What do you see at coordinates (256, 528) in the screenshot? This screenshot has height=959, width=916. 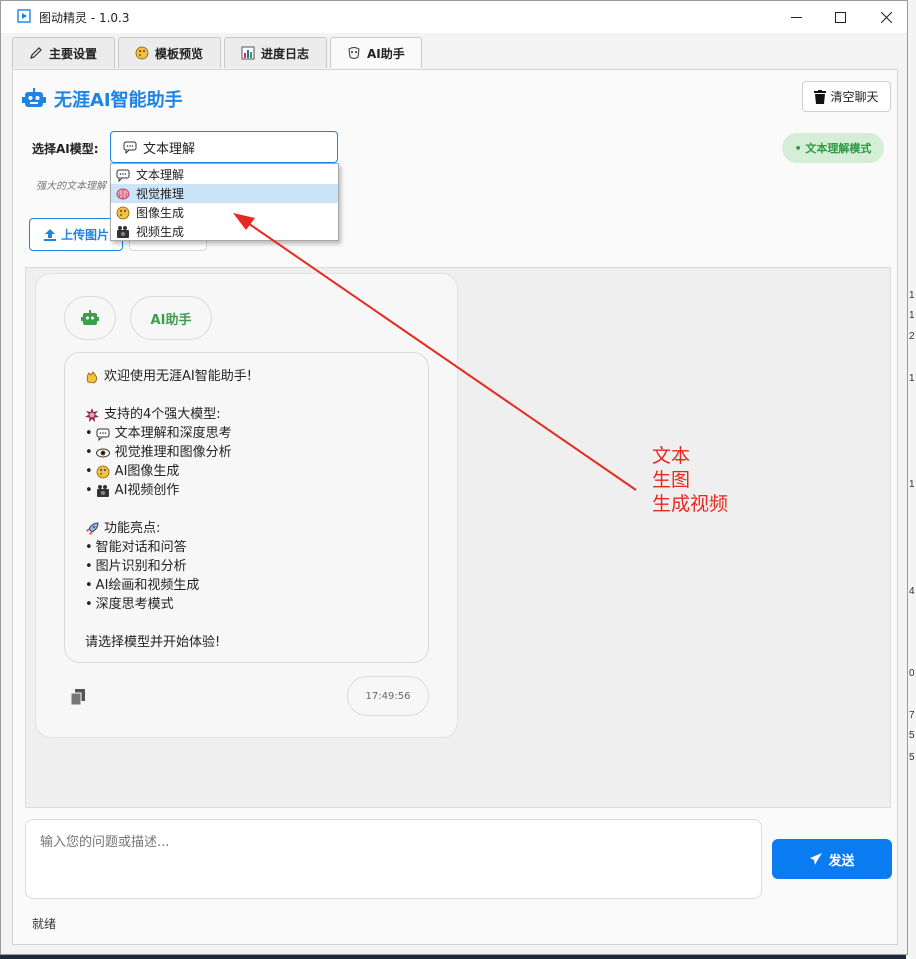 I see `message-line: 功能亮点:` at bounding box center [256, 528].